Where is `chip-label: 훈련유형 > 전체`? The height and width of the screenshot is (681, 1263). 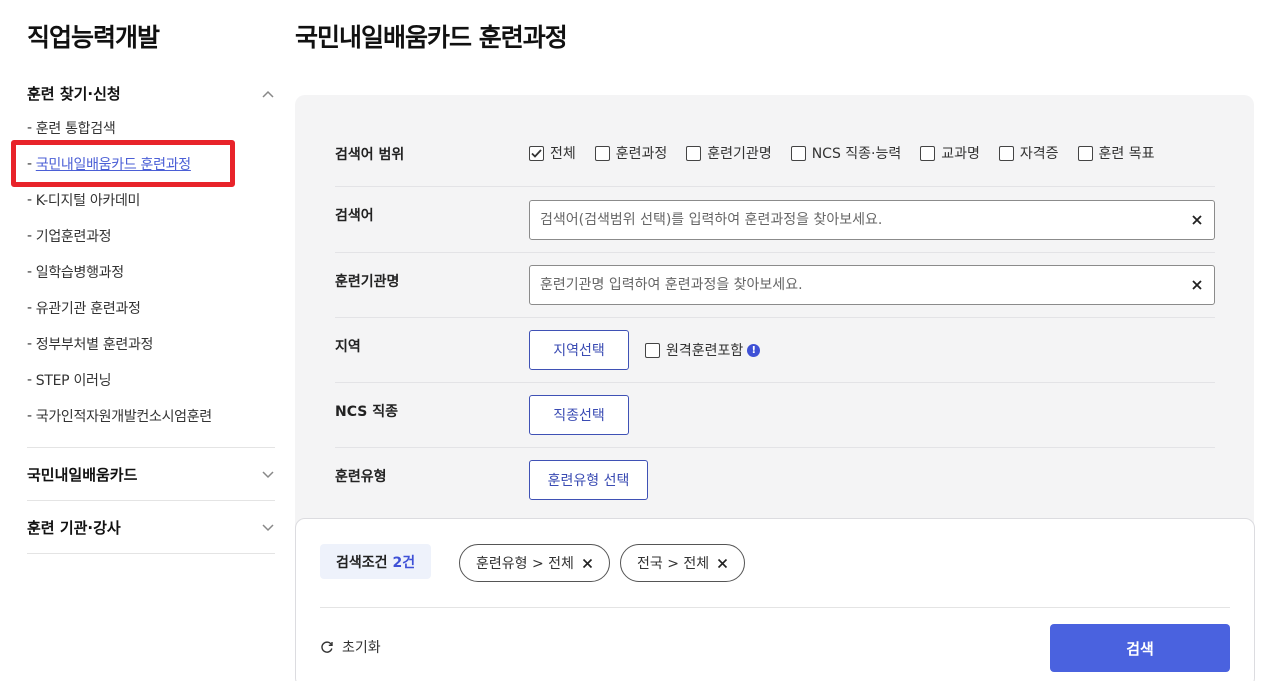 chip-label: 훈련유형 > 전체 is located at coordinates (525, 564).